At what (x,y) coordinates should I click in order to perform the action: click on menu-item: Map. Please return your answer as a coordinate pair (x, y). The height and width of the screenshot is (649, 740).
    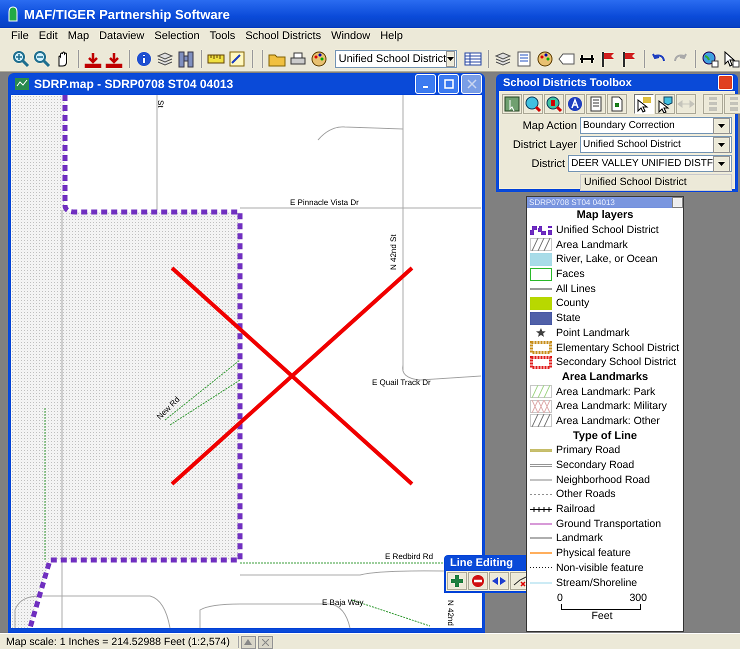
    Looking at the image, I should click on (78, 37).